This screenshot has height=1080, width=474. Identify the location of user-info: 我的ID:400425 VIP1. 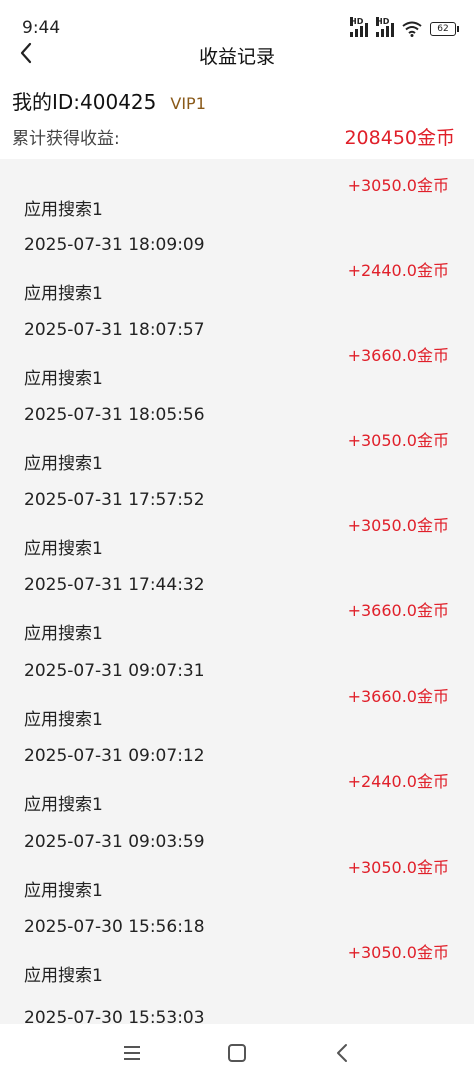
(109, 100).